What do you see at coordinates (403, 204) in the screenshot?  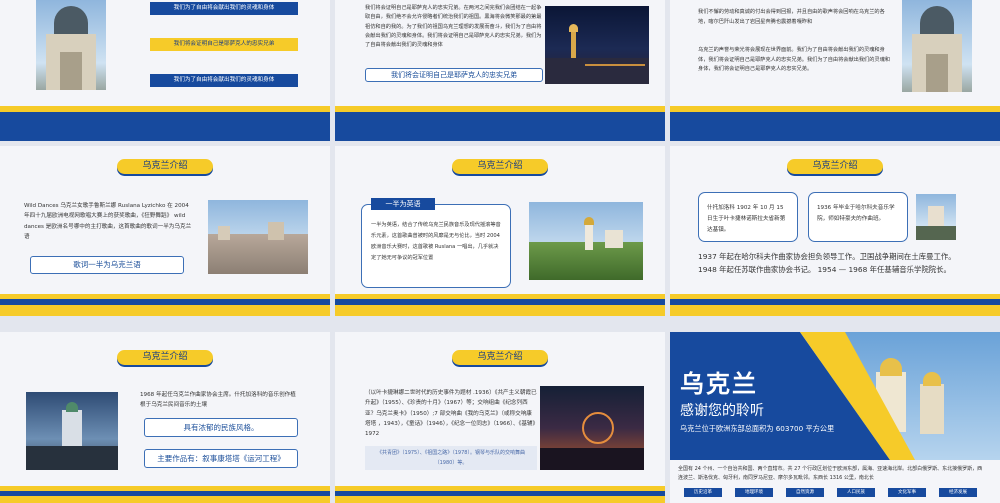 I see `english-tag: 一半为英语` at bounding box center [403, 204].